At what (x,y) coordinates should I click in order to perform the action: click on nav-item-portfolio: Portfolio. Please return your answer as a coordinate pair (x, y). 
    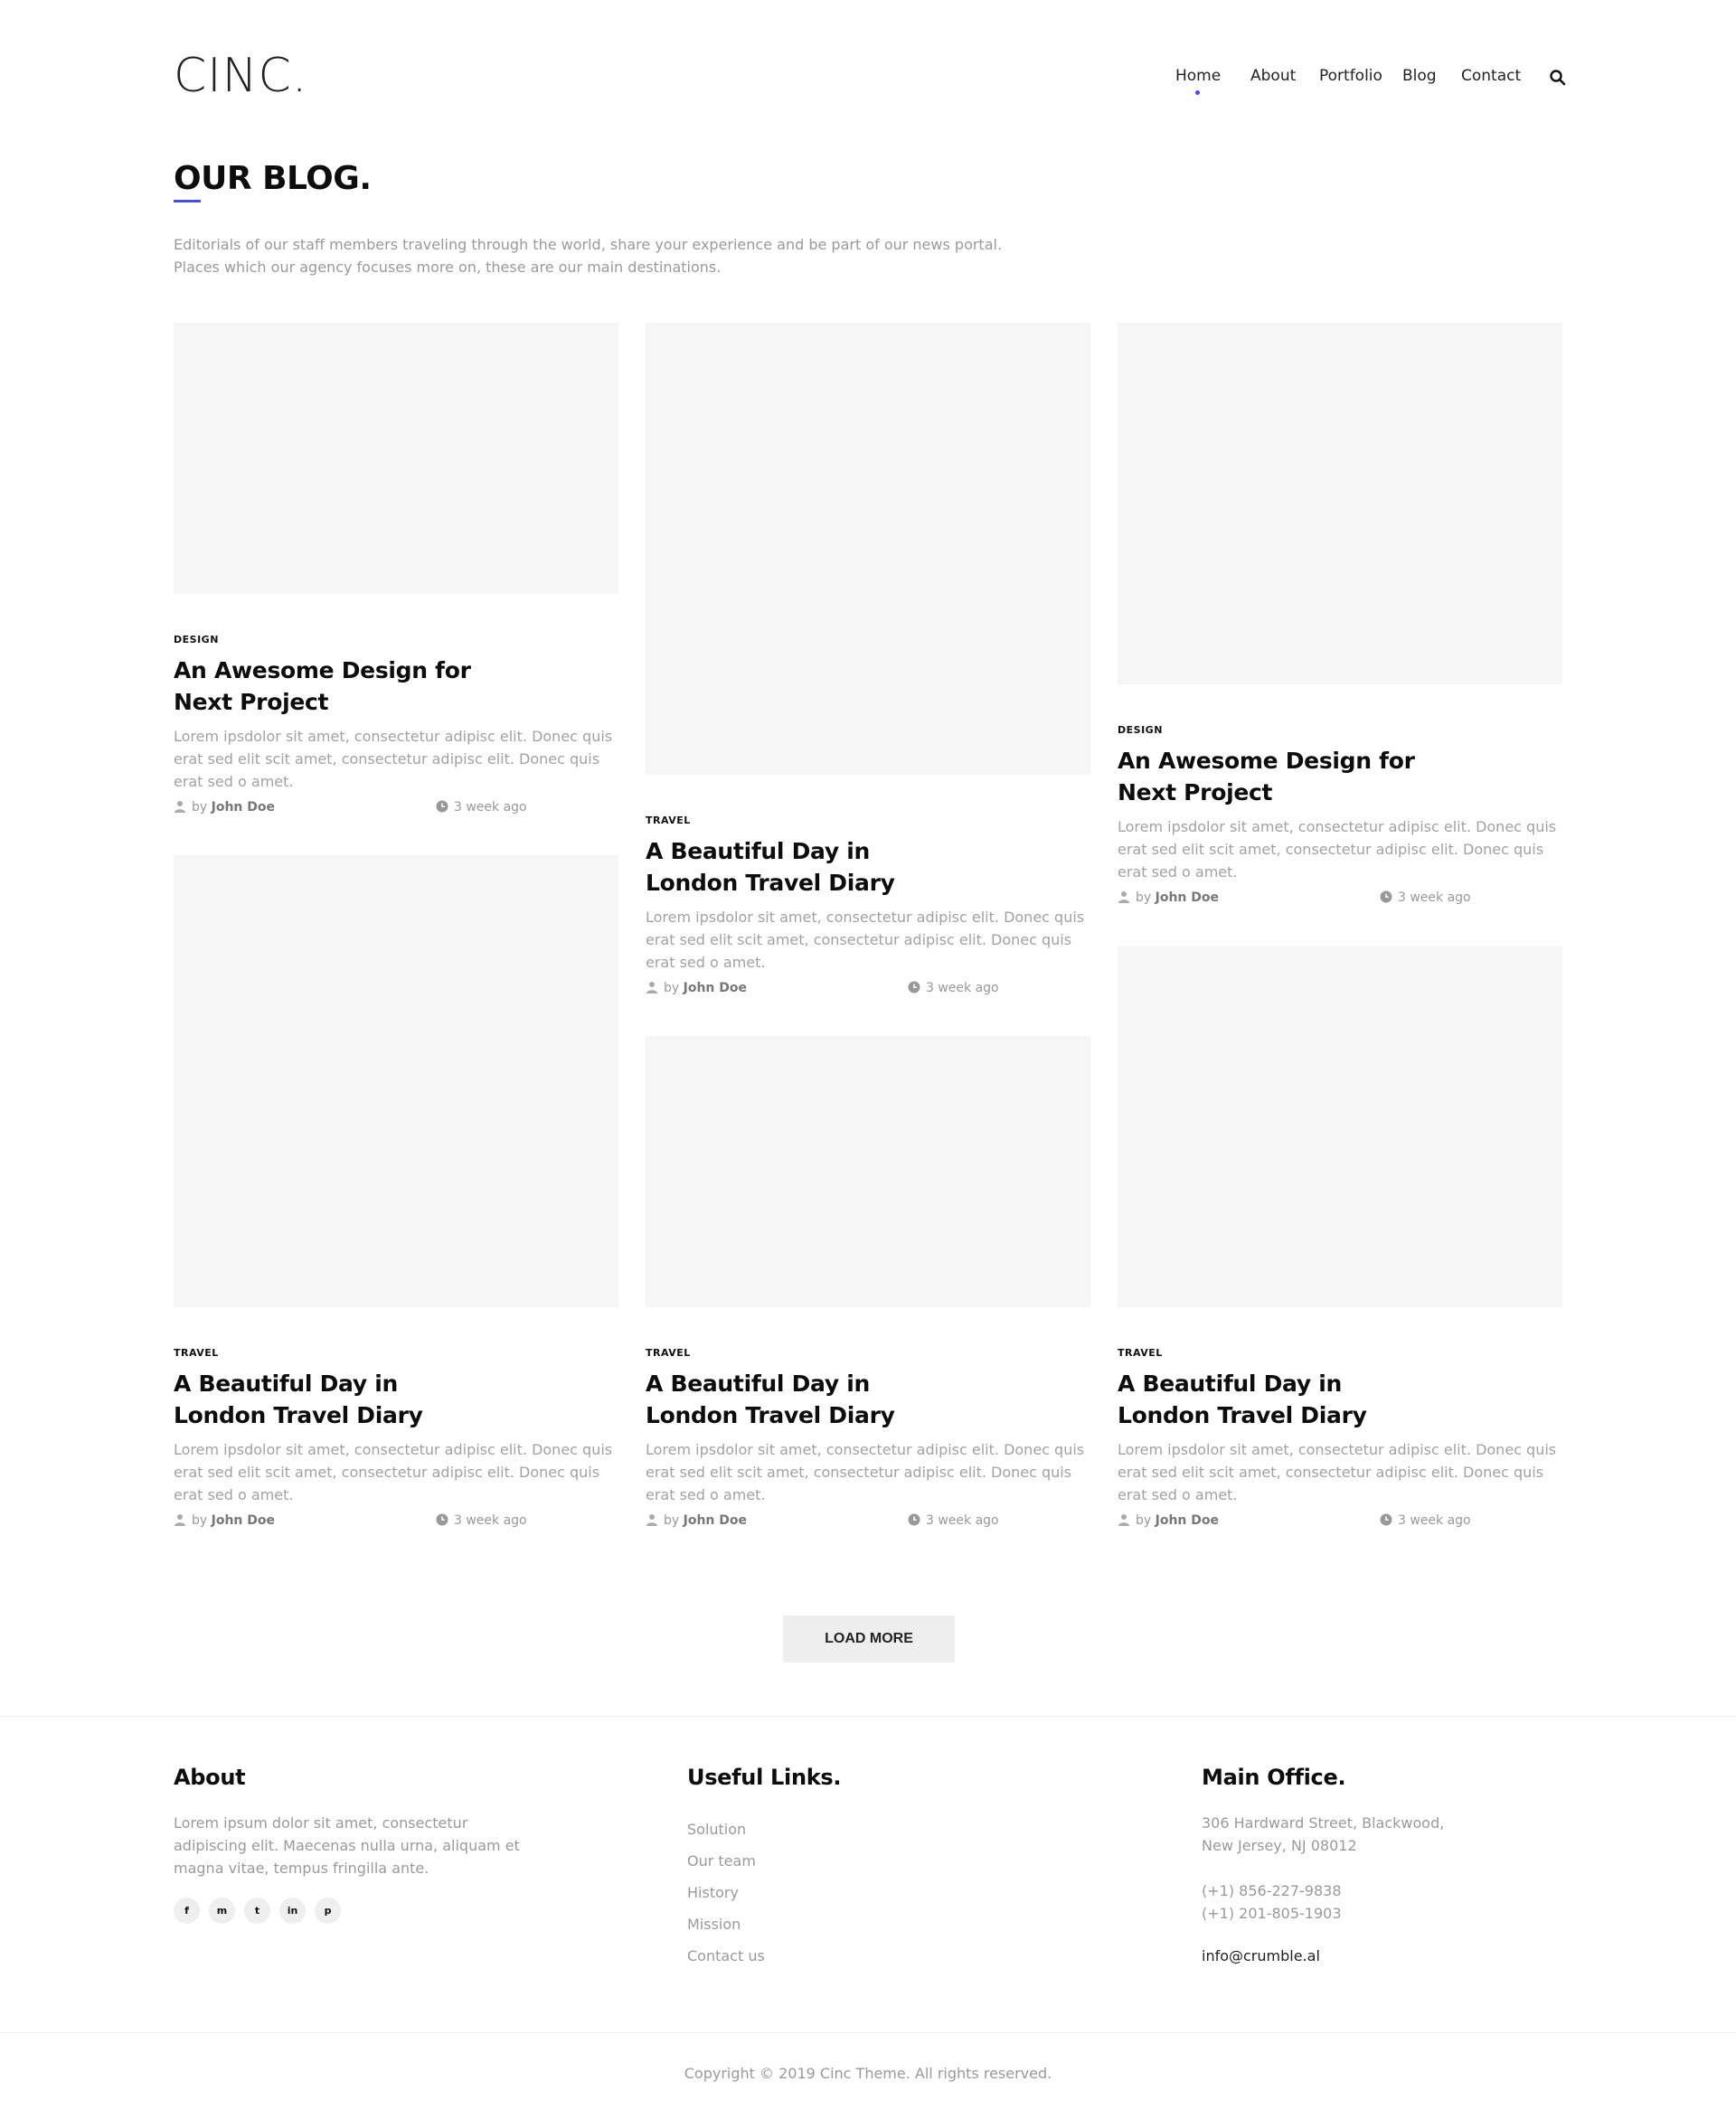
    Looking at the image, I should click on (1350, 76).